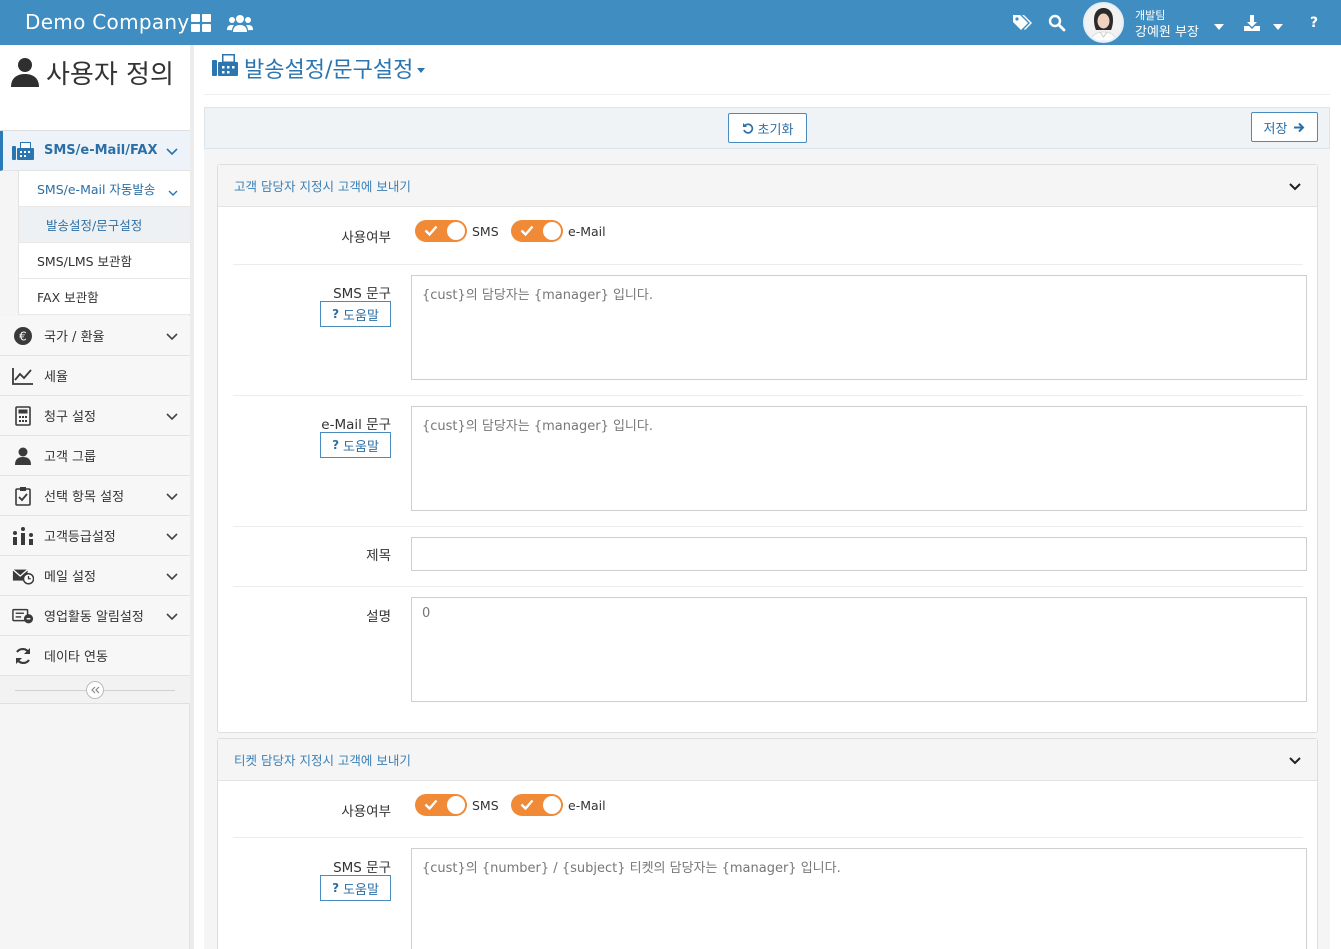 This screenshot has width=1341, height=949. I want to click on sidebar-subitem-send-settings: 발송설정/문구설정, so click(104, 225).